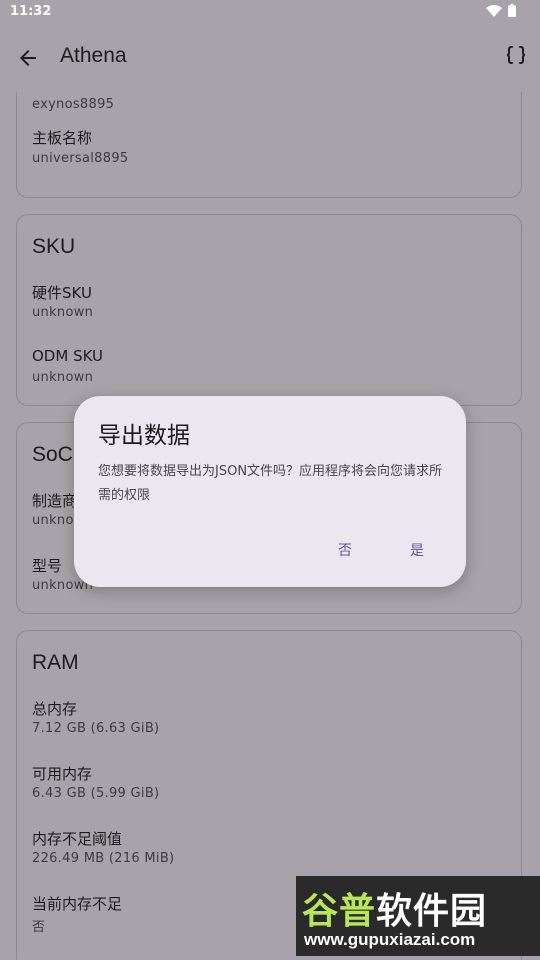 The width and height of the screenshot is (540, 960). Describe the element at coordinates (144, 436) in the screenshot. I see `dialog-title: 导出数据` at that location.